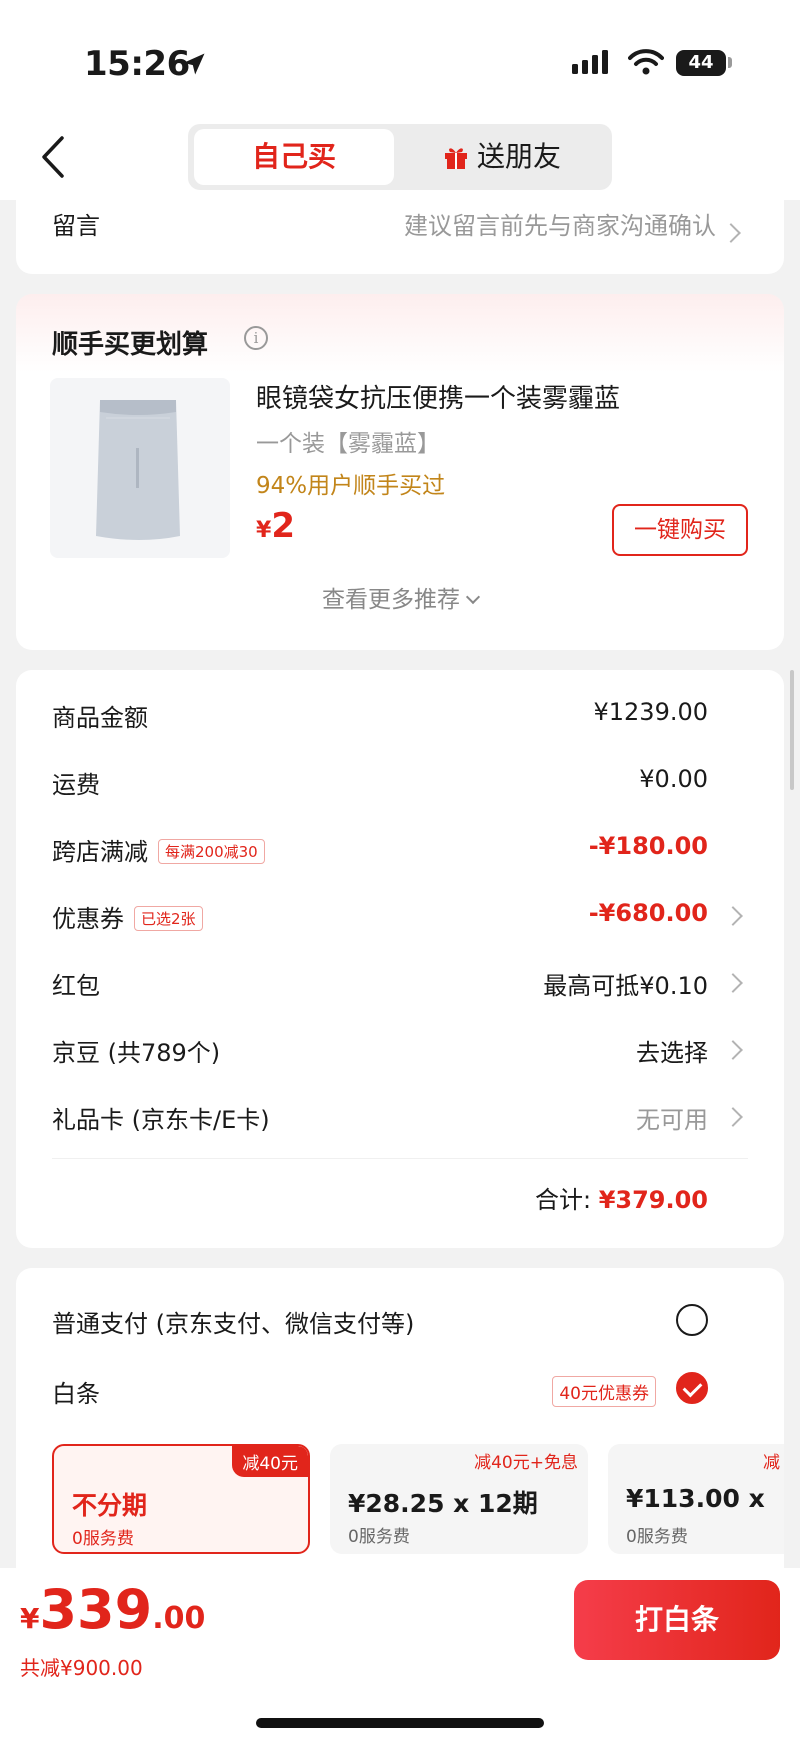 This screenshot has width=800, height=1739. I want to click on order-total: 合计: ¥379.00, so click(621, 1197).